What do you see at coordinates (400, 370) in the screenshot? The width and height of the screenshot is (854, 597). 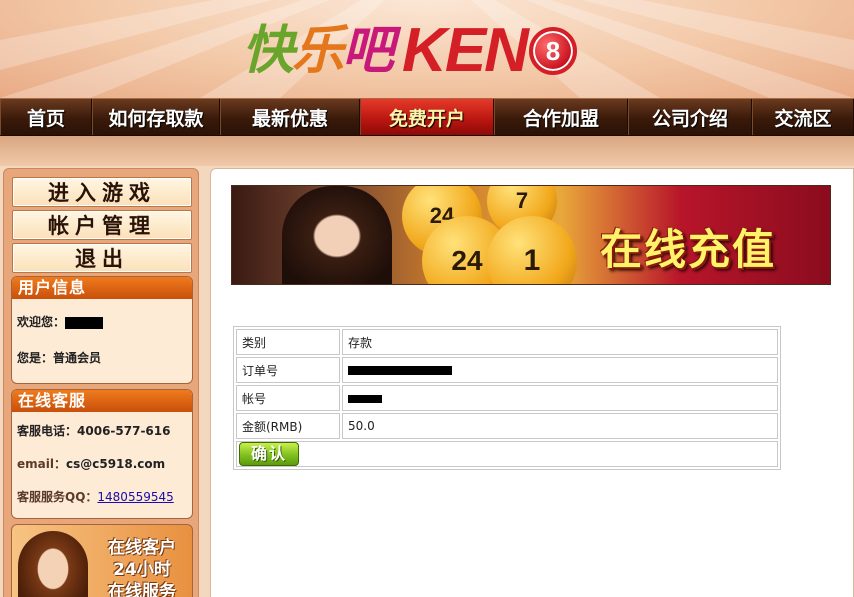 I see `order-number-redacted` at bounding box center [400, 370].